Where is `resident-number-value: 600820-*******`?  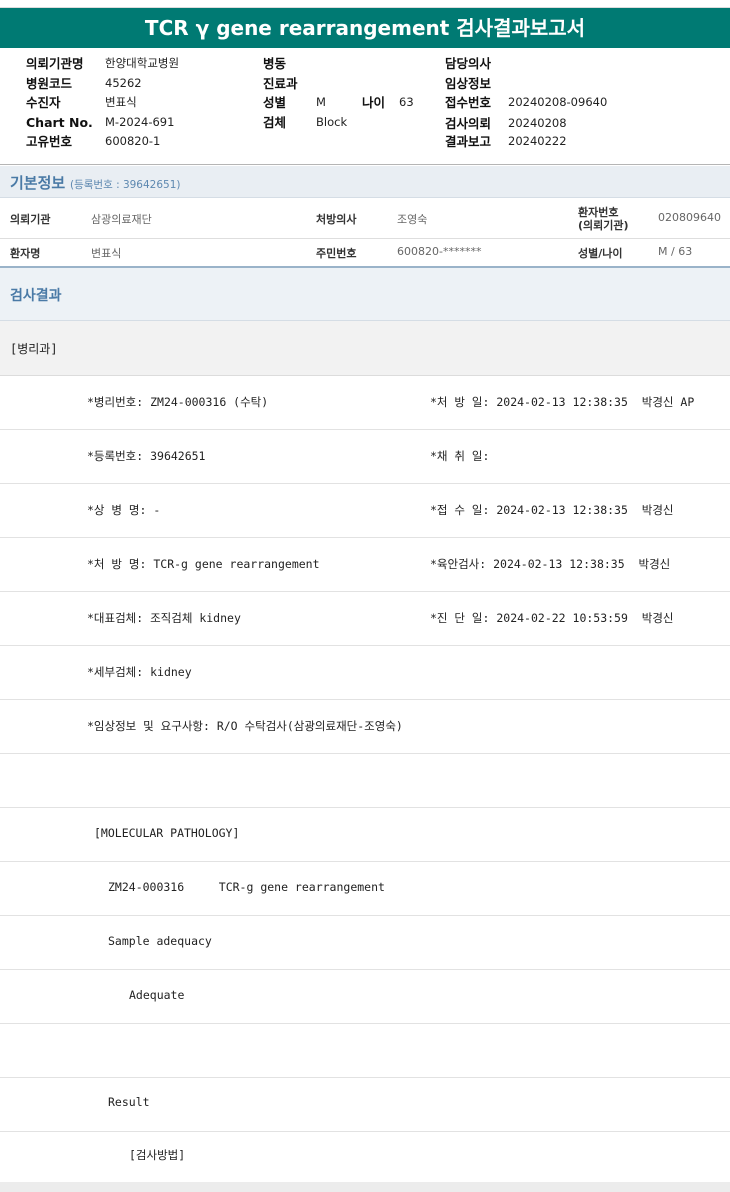
resident-number-value: 600820-******* is located at coordinates (439, 251).